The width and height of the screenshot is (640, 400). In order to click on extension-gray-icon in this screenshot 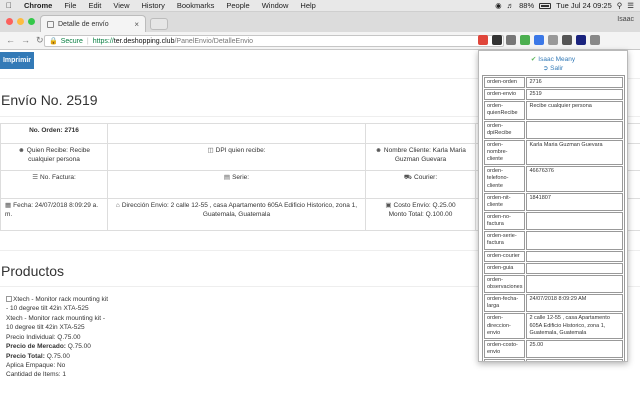, I will do `click(511, 40)`.